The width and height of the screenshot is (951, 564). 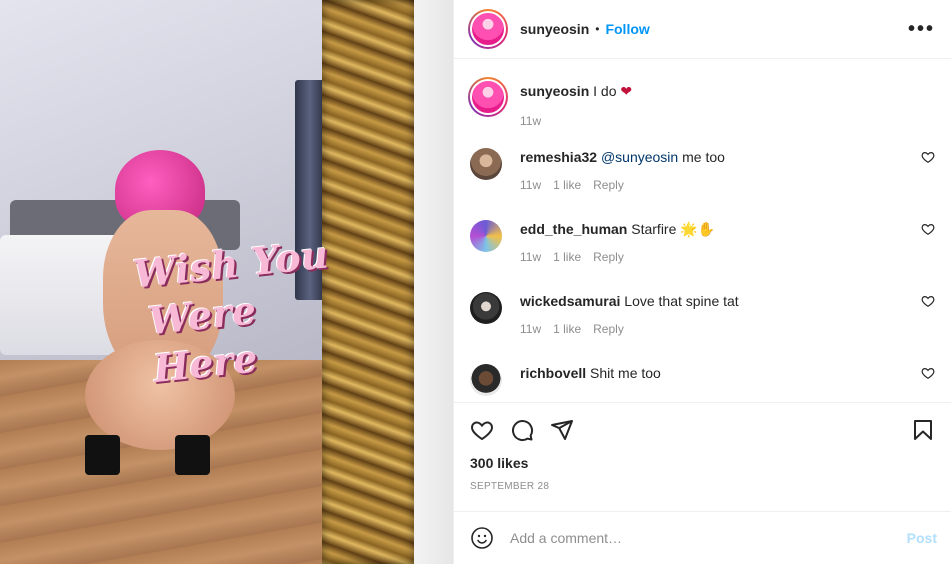 I want to click on figure-heel-left, so click(x=102, y=455).